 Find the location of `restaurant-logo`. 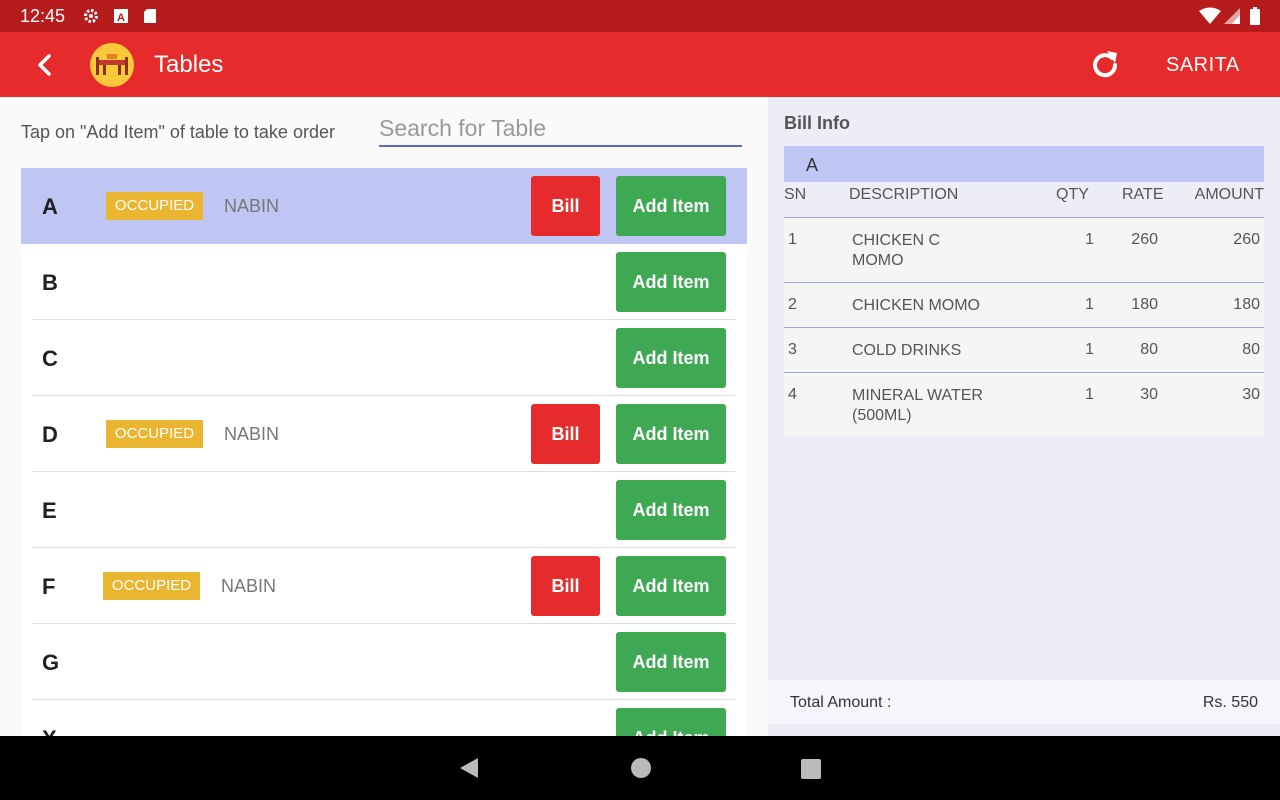

restaurant-logo is located at coordinates (112, 65).